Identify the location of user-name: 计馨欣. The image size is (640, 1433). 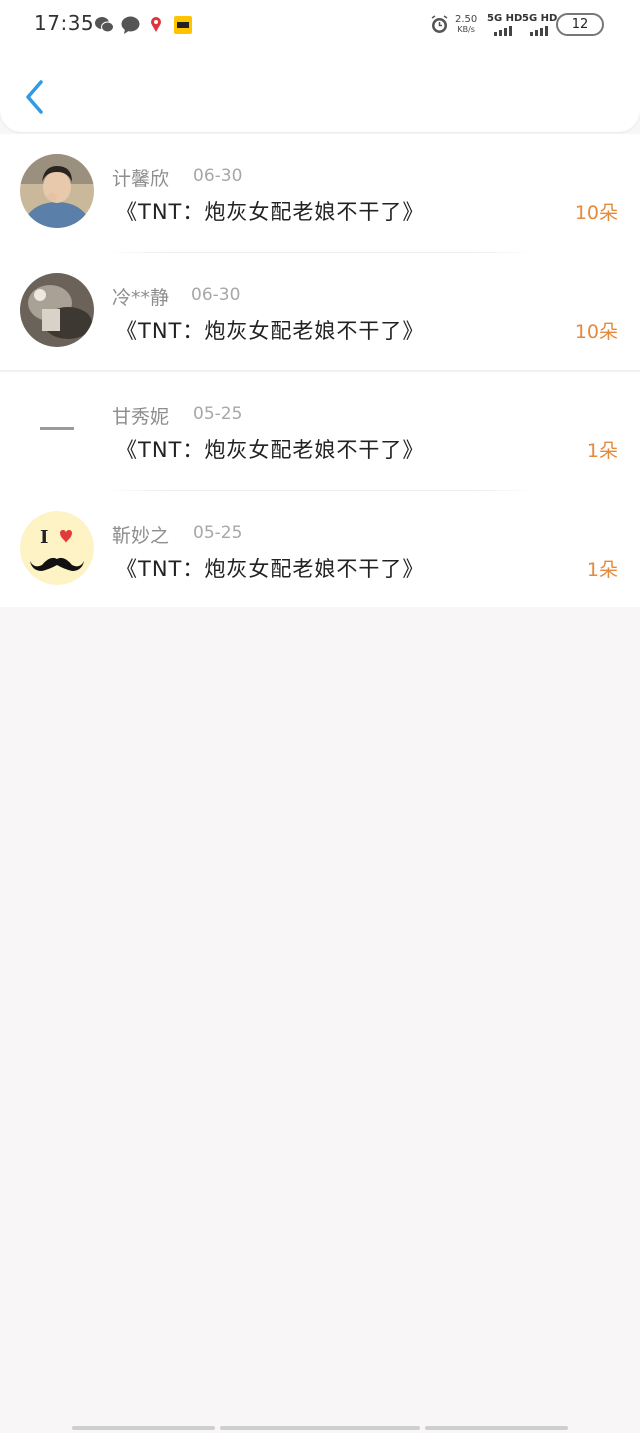
(141, 179).